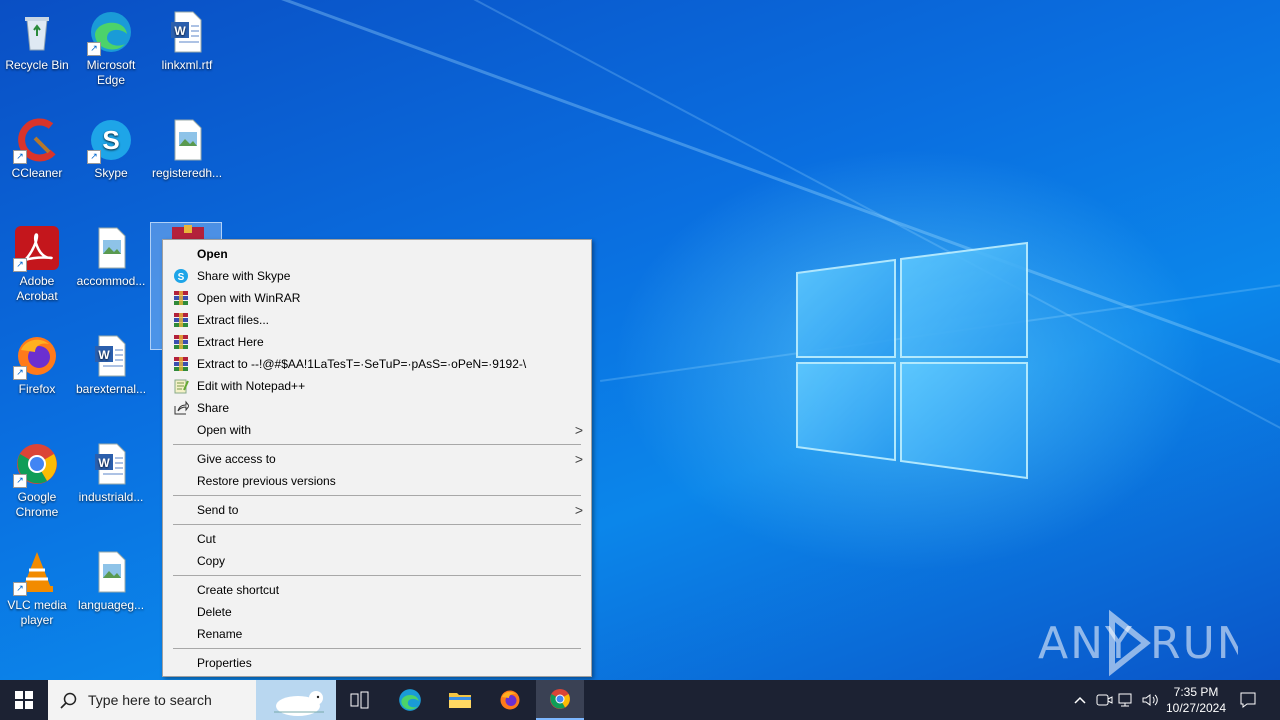 This screenshot has width=1280, height=720. Describe the element at coordinates (296, 700) in the screenshot. I see `search-highlight-illustration` at that location.